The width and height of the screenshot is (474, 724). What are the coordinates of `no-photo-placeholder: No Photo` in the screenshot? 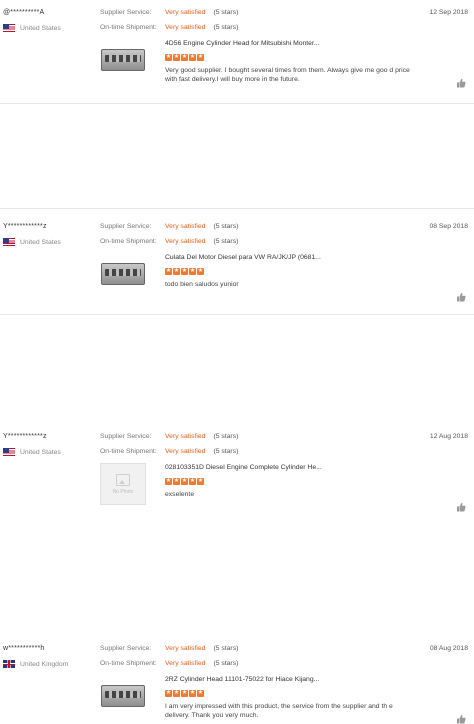 It's located at (123, 484).